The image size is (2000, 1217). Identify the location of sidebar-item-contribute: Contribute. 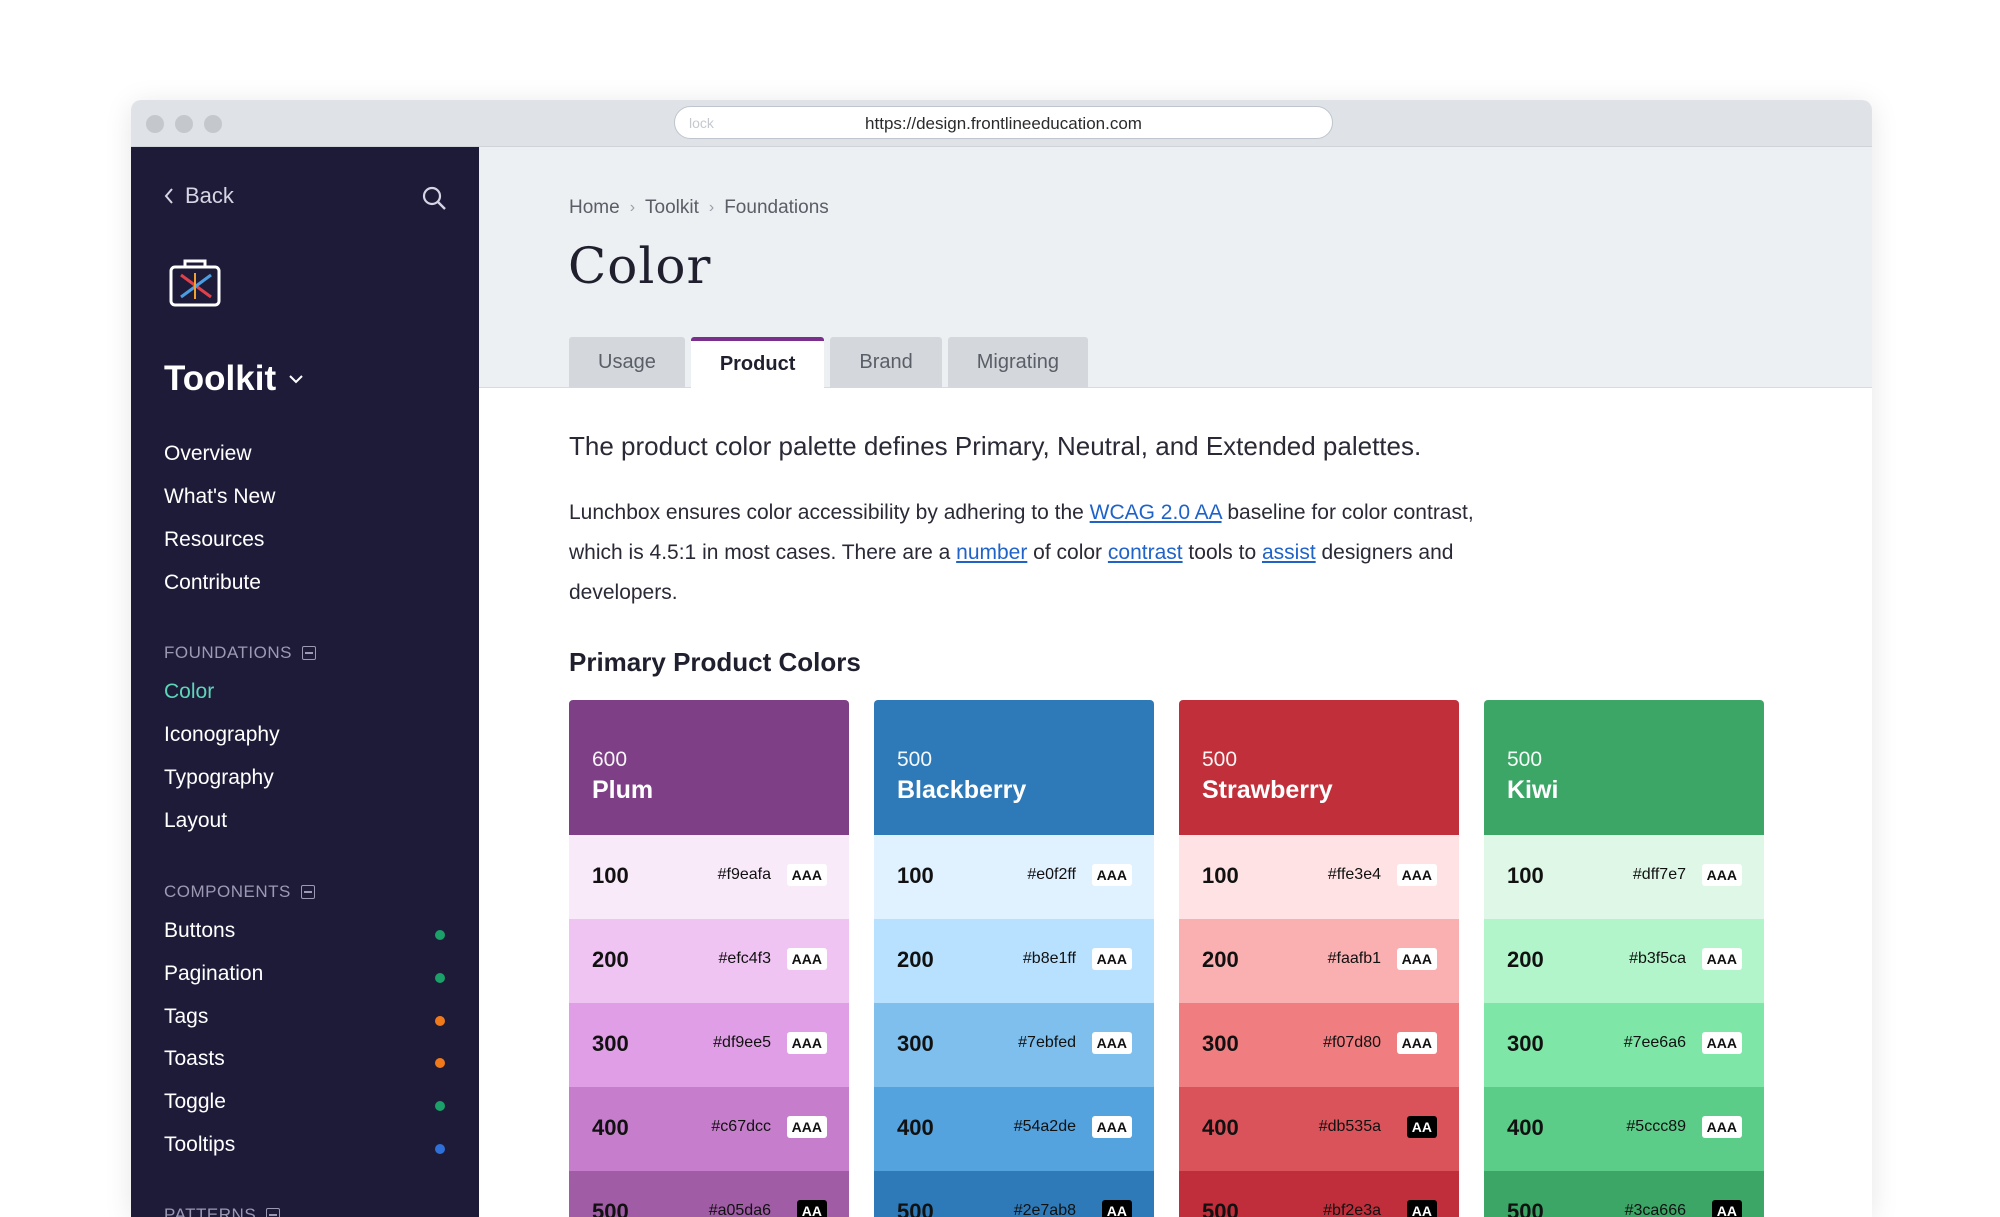
(212, 583).